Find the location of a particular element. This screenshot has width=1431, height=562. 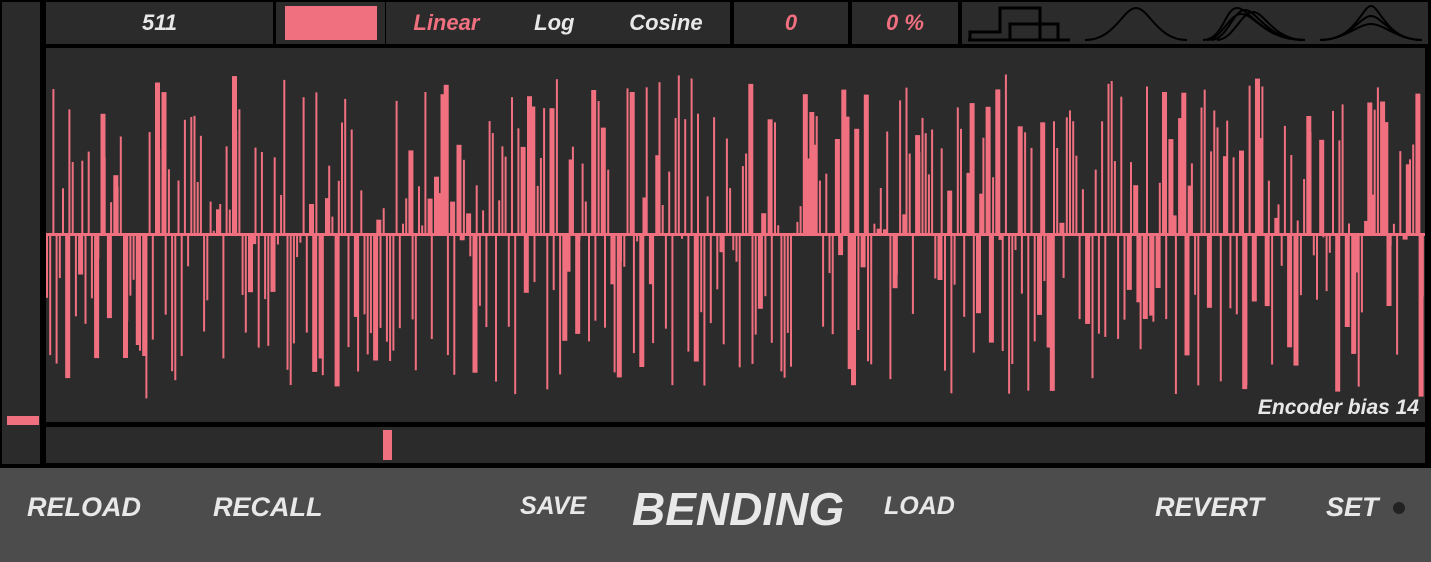

horizontal-scroll-thumb is located at coordinates (387, 445).